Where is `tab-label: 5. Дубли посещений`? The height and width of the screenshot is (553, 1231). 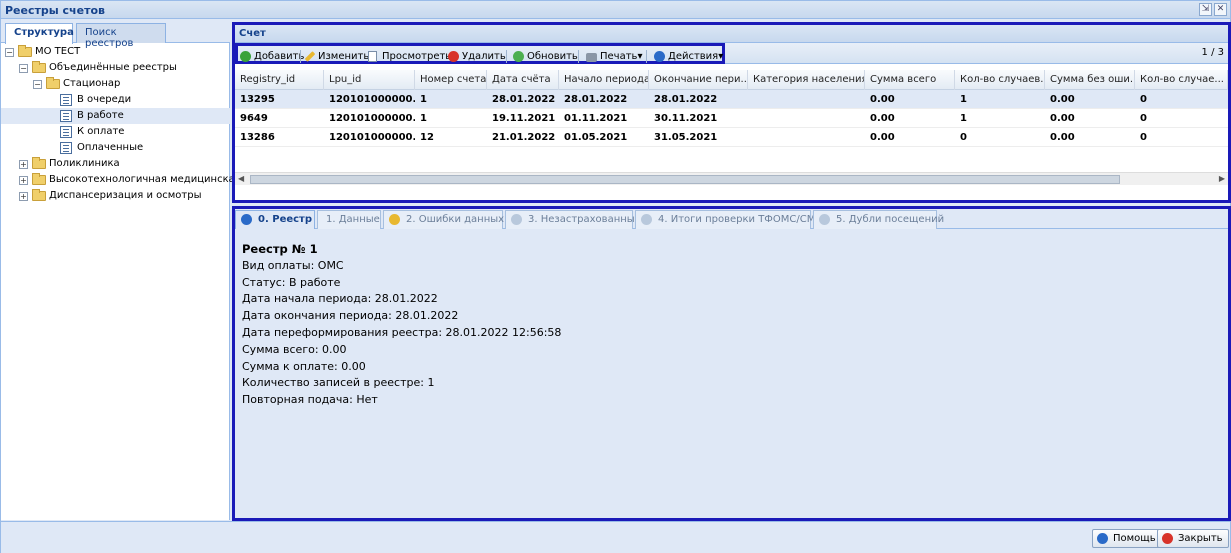
tab-label: 5. Дубли посещений is located at coordinates (890, 219).